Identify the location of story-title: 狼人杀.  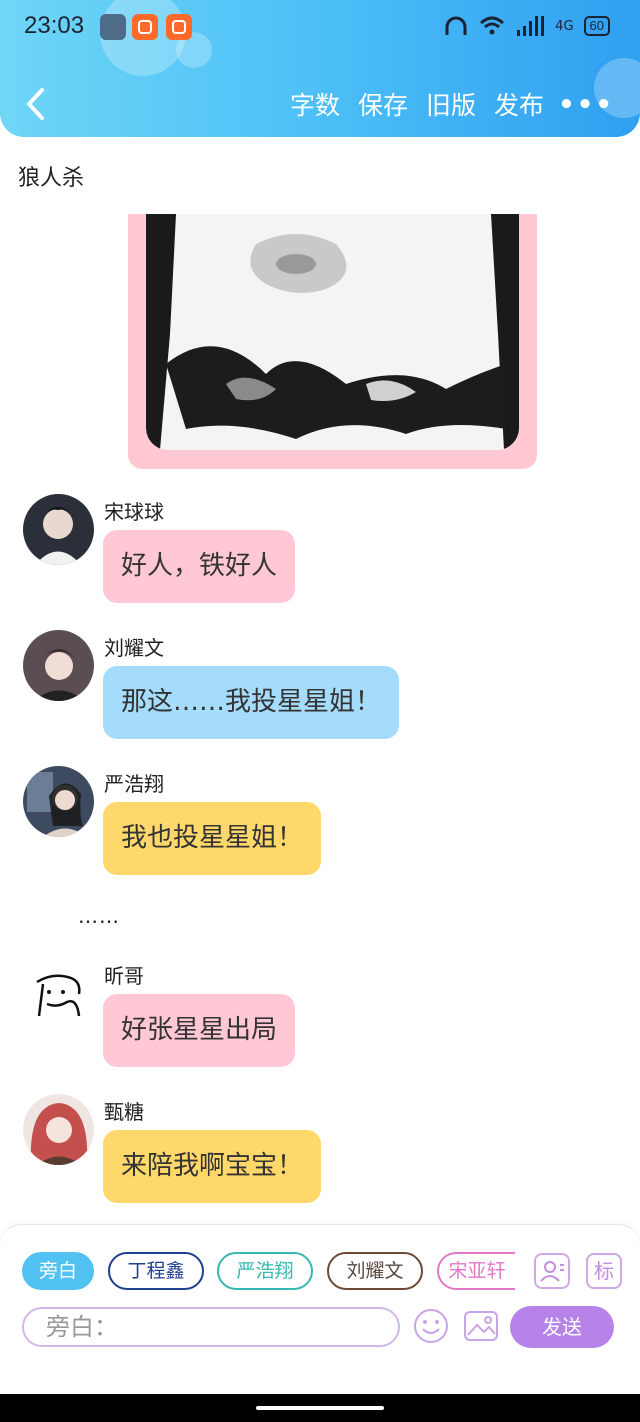
(51, 178).